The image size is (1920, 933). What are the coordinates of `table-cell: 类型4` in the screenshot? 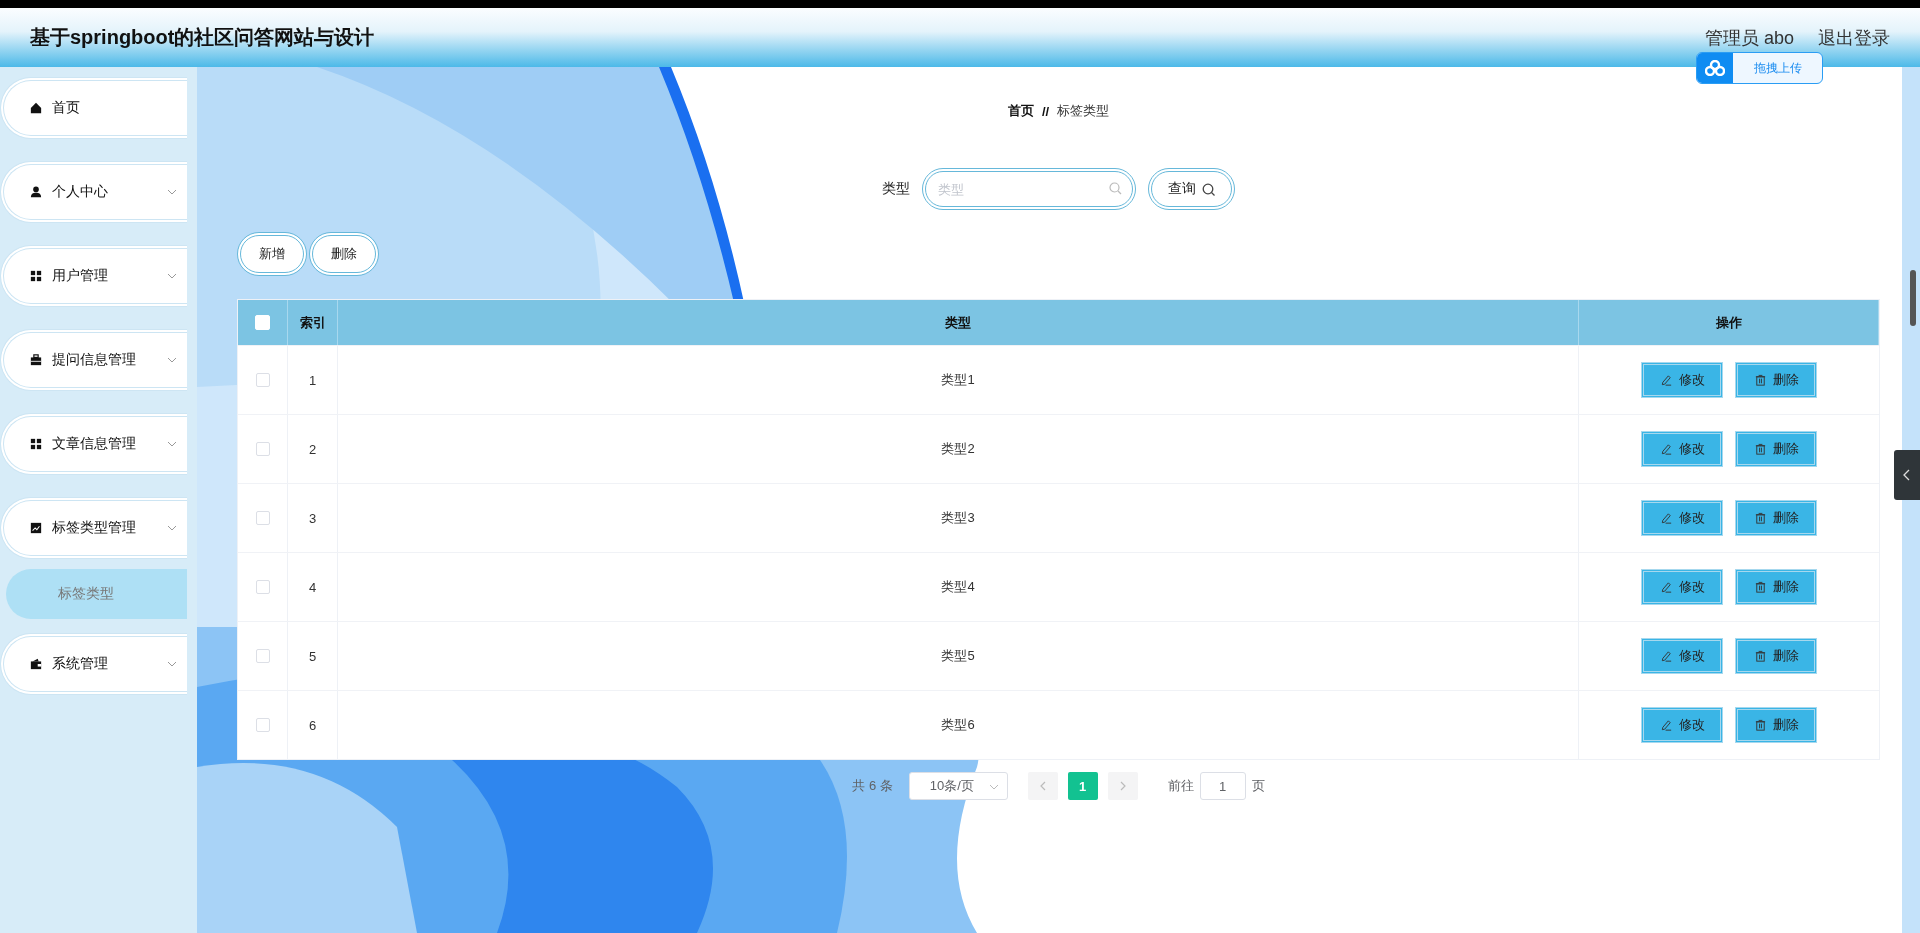 It's located at (958, 587).